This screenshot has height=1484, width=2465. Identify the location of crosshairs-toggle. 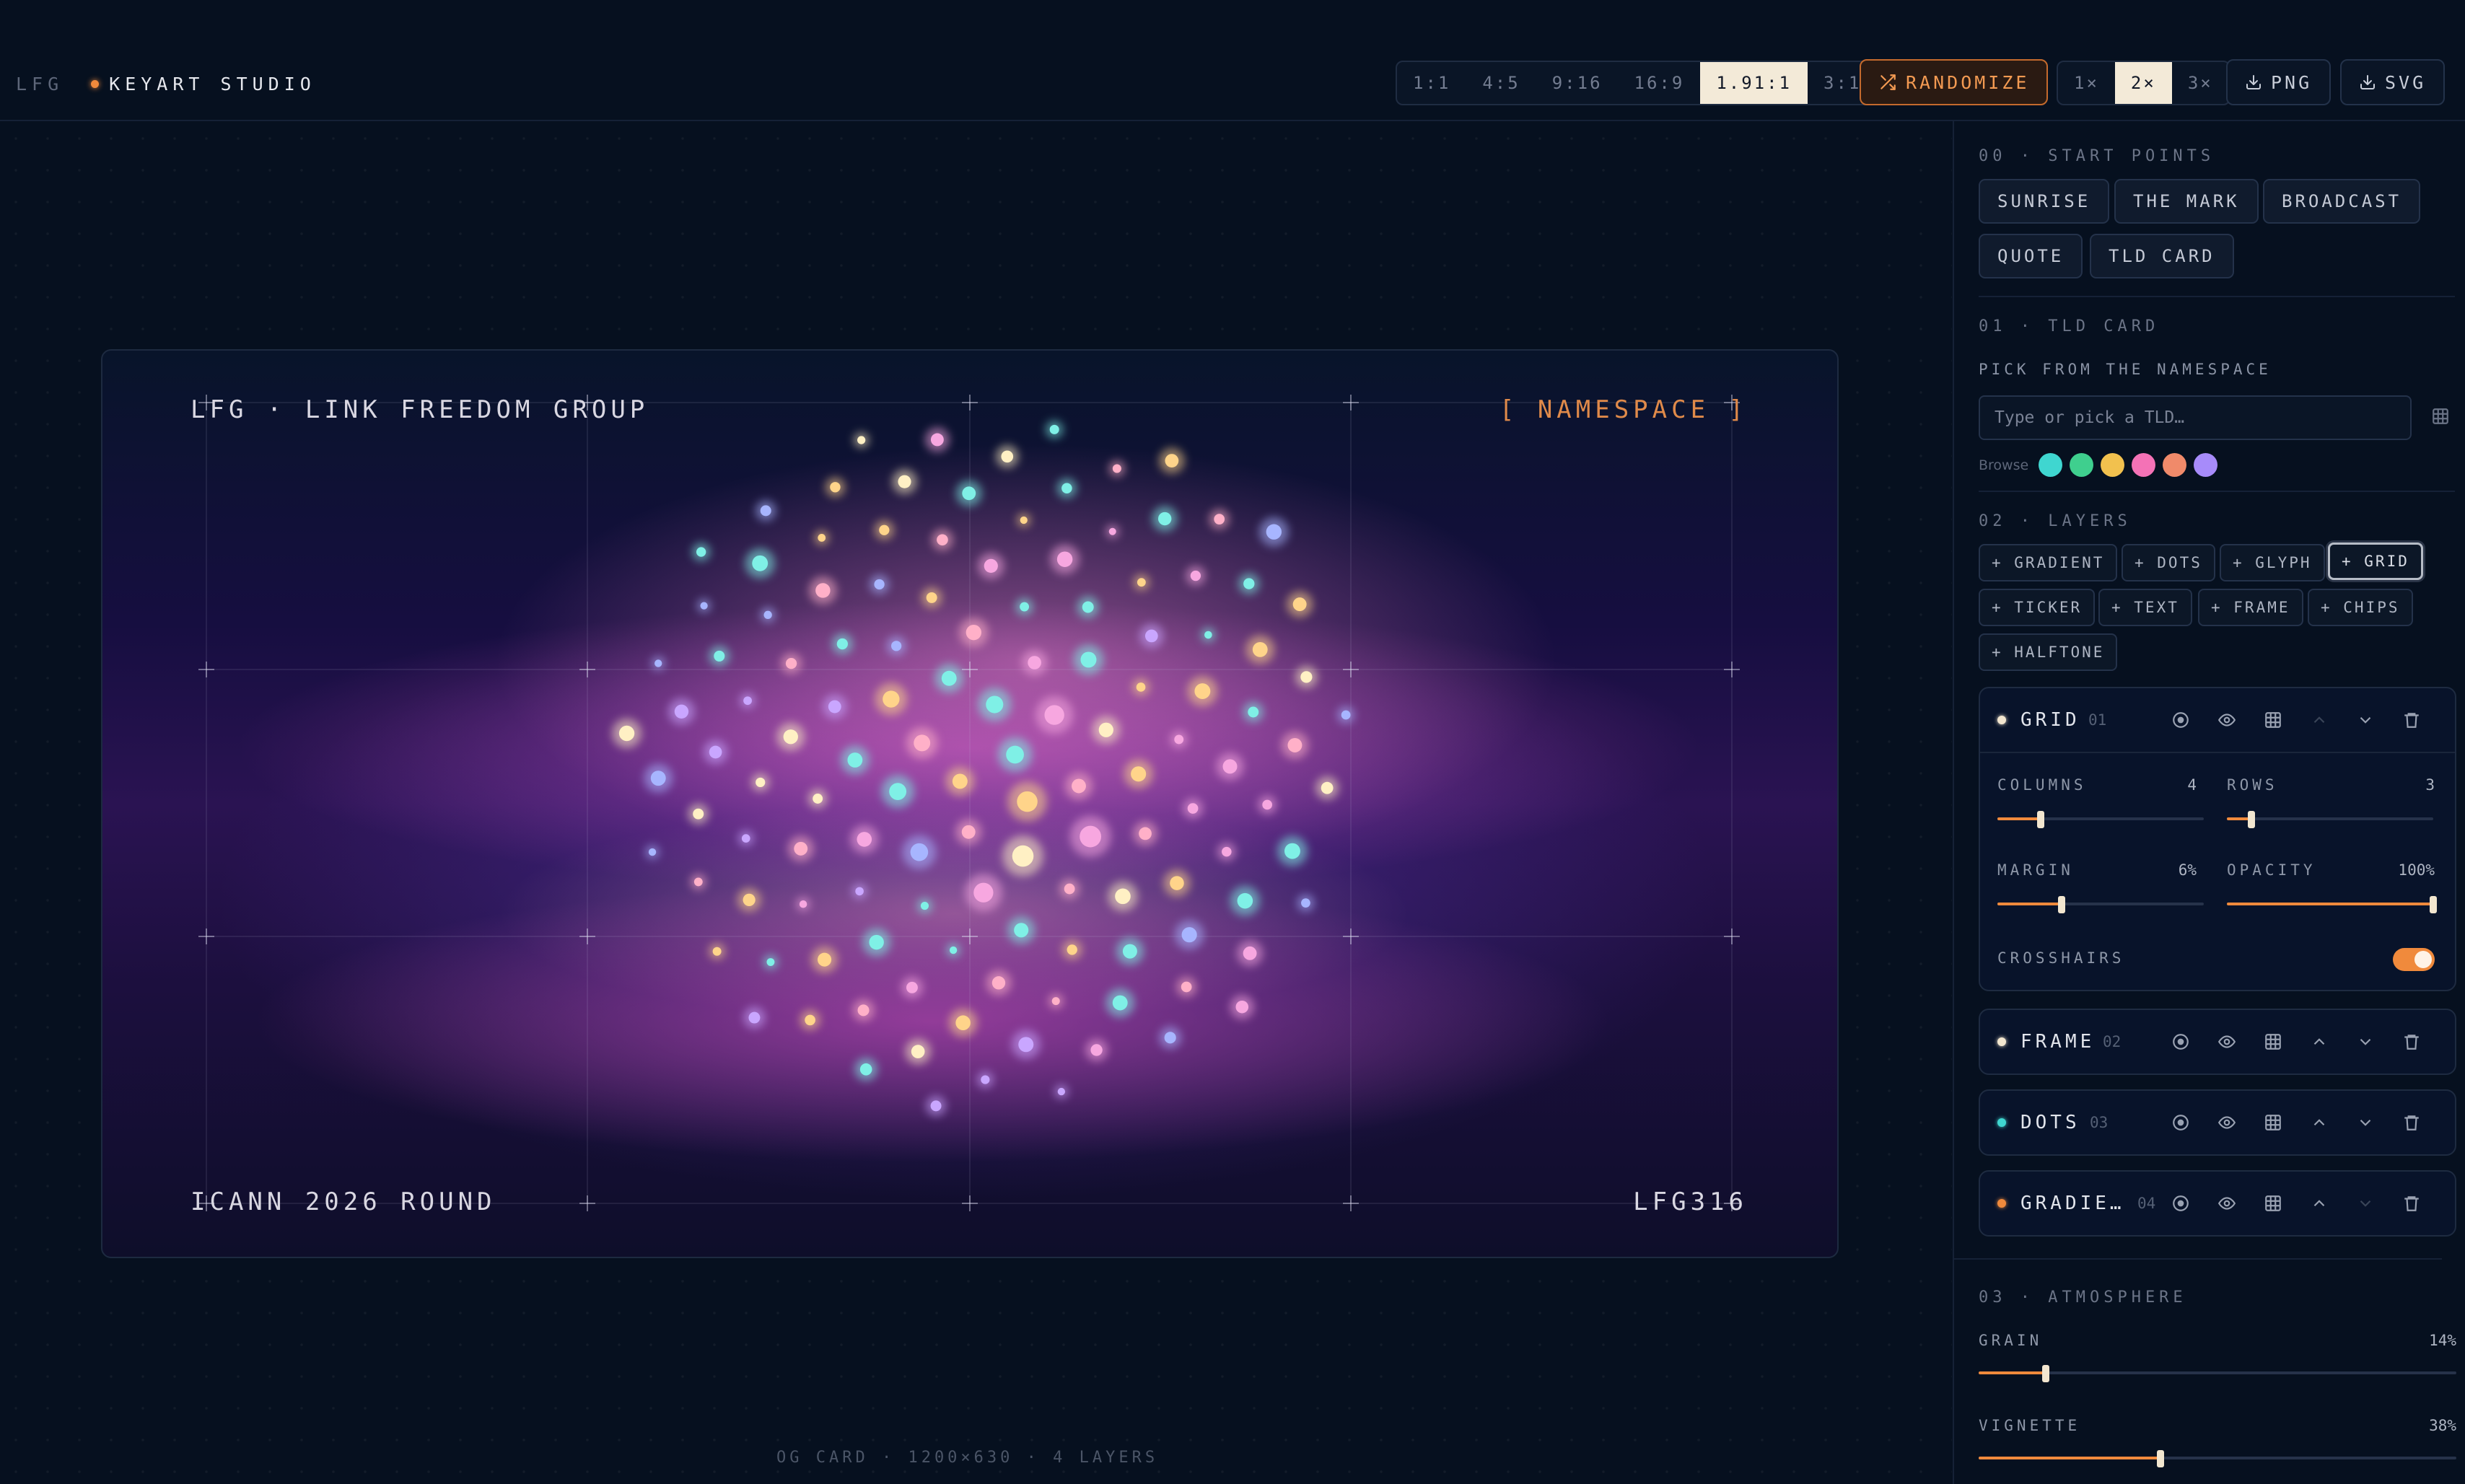
(2414, 959).